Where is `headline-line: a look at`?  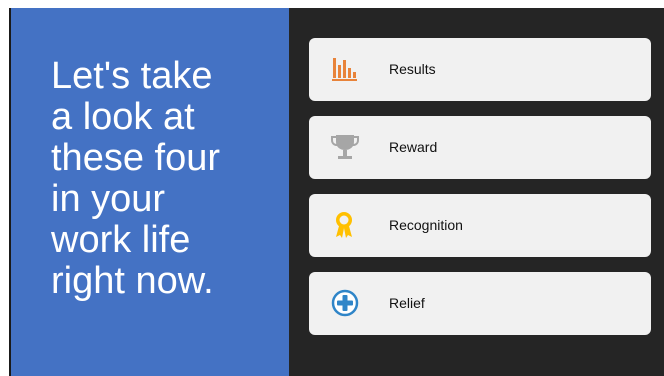 headline-line: a look at is located at coordinates (123, 117).